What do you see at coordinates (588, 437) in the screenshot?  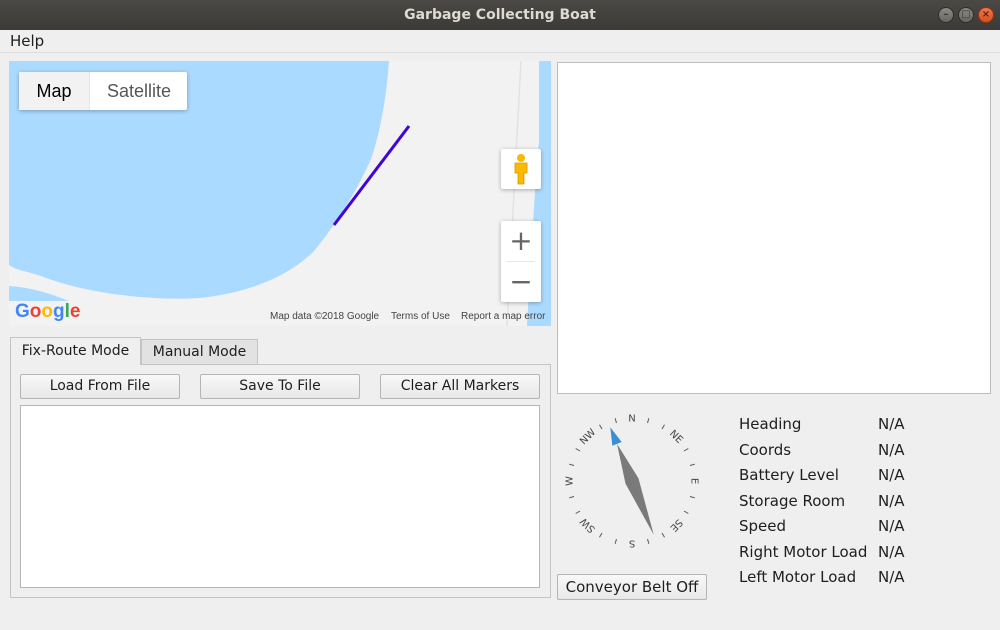 I see `compass-label: NW` at bounding box center [588, 437].